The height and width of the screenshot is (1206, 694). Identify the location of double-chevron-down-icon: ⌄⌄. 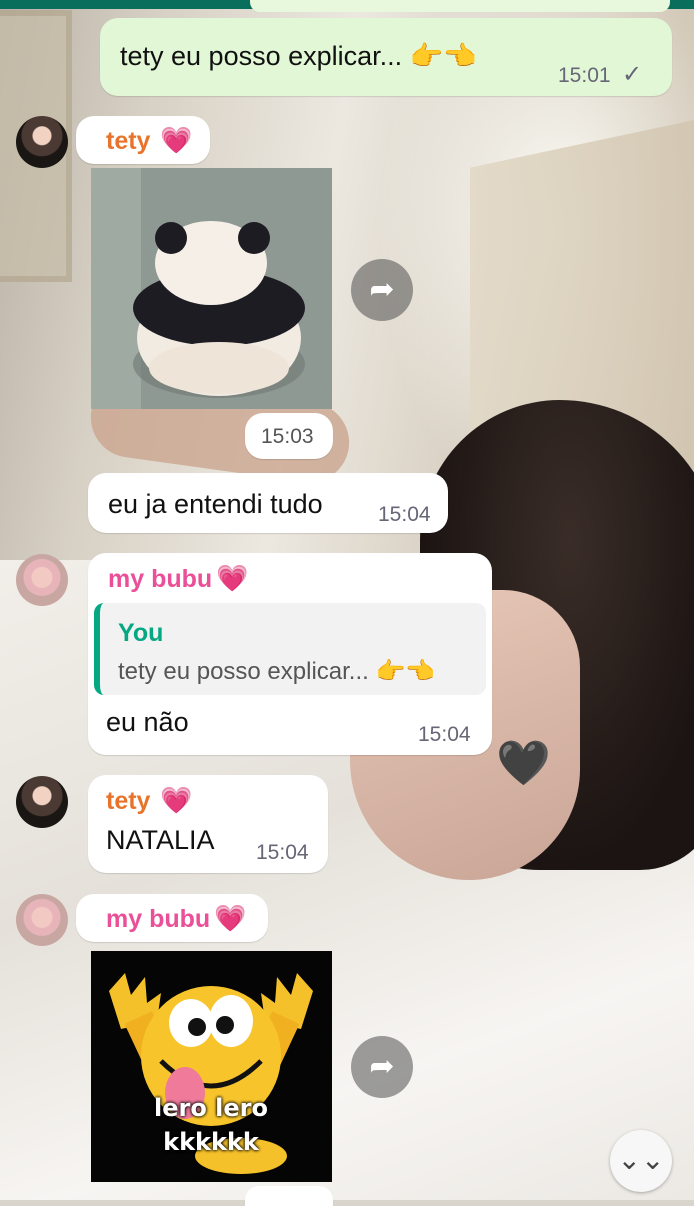
(641, 1161).